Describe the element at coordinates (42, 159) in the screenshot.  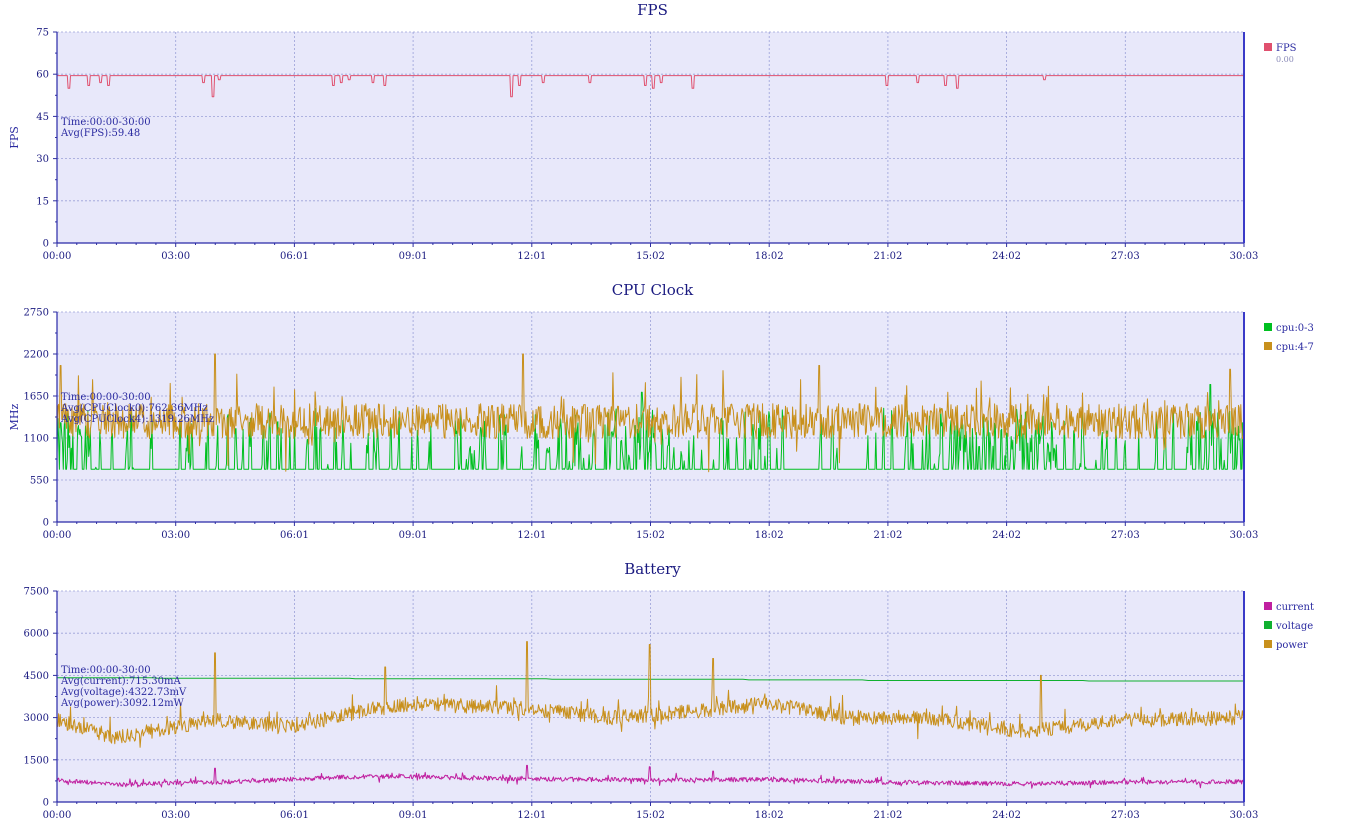
I see `y-tick-label: 30` at that location.